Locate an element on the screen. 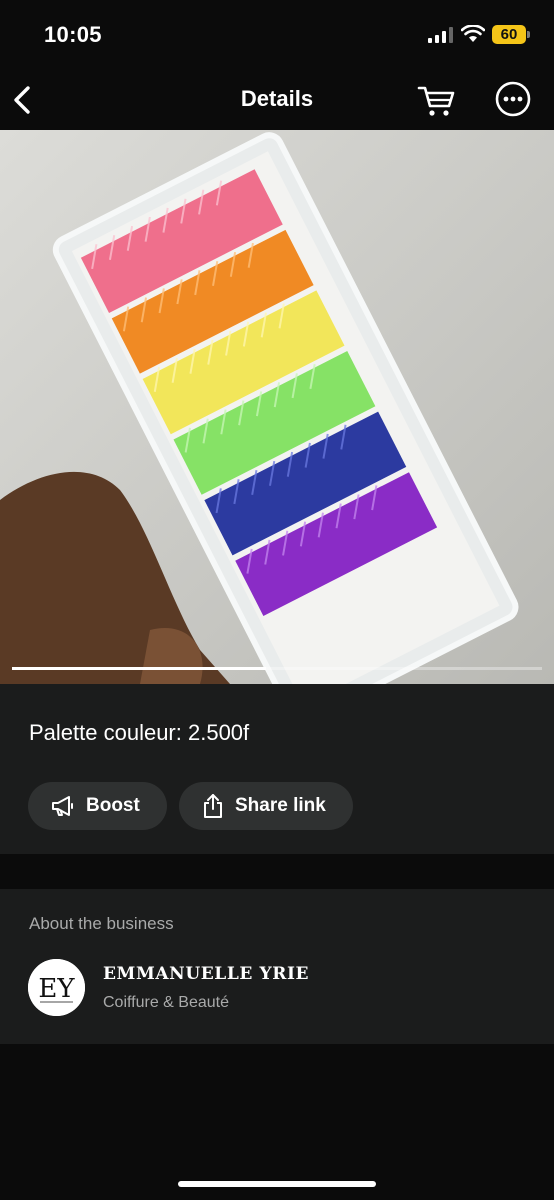 The image size is (554, 1200). cellular-signal-icon is located at coordinates (440, 35).